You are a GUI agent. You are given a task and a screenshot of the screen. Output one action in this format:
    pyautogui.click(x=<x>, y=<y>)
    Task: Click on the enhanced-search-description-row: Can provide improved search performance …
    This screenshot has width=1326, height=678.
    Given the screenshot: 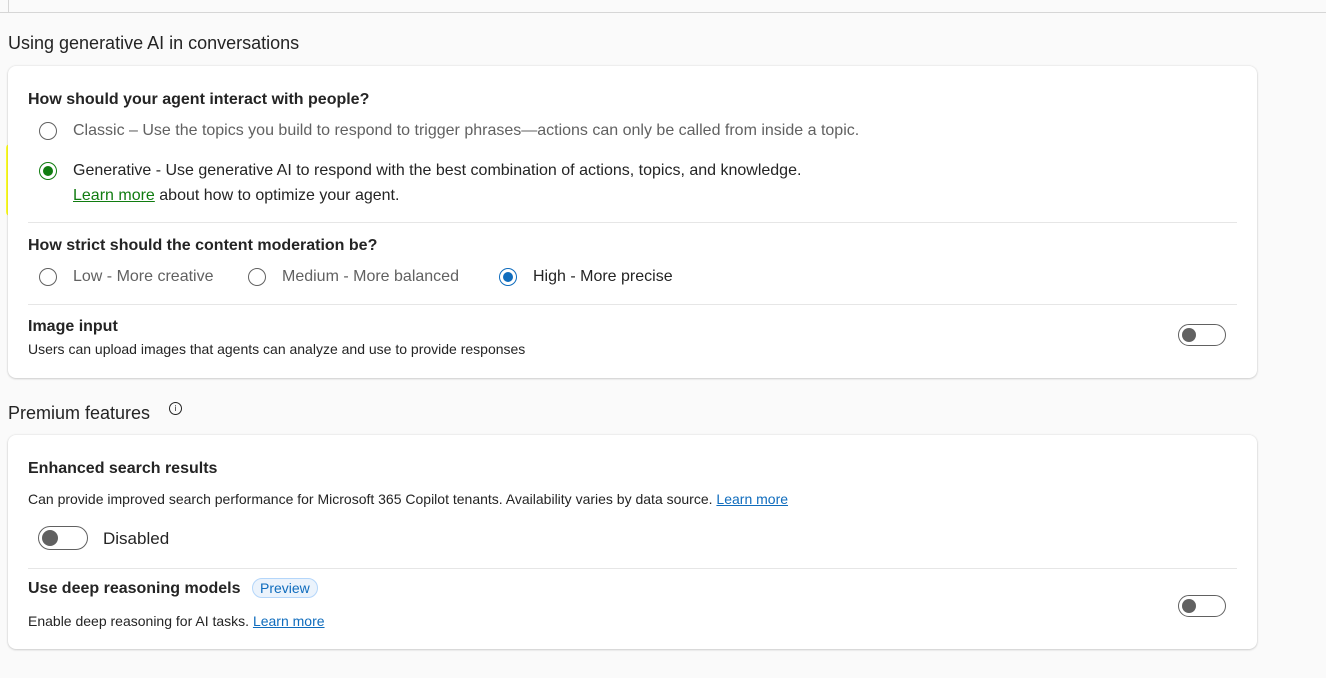 What is the action you would take?
    pyautogui.click(x=408, y=499)
    